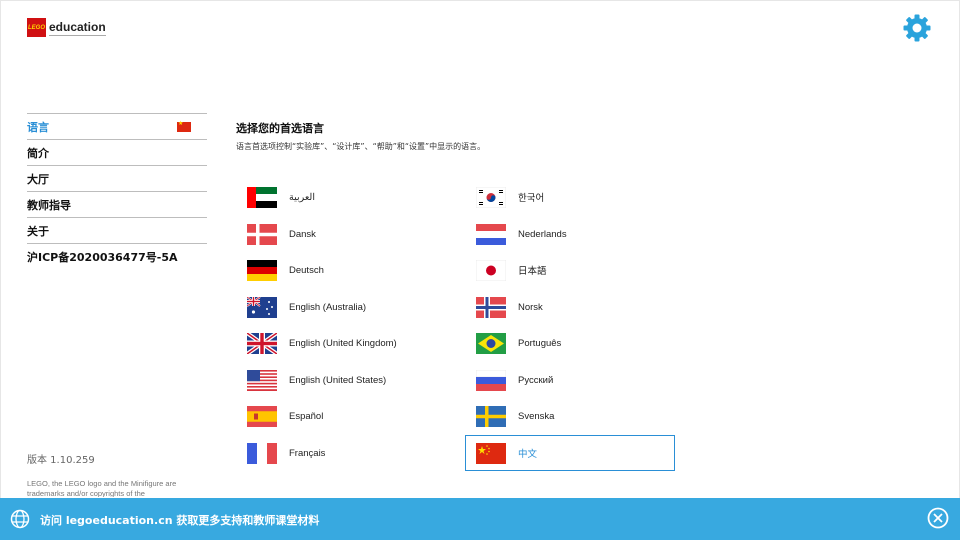 The height and width of the screenshot is (540, 960). Describe the element at coordinates (338, 380) in the screenshot. I see `language-name: English (United States)` at that location.